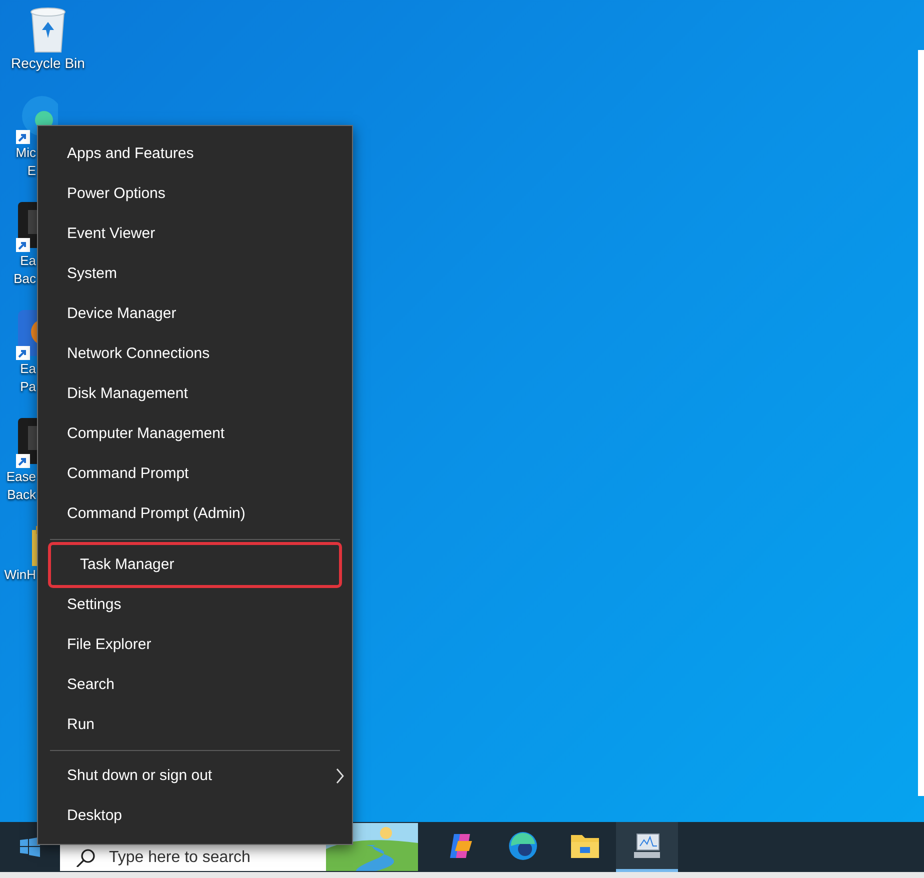  I want to click on search-icon, so click(85, 858).